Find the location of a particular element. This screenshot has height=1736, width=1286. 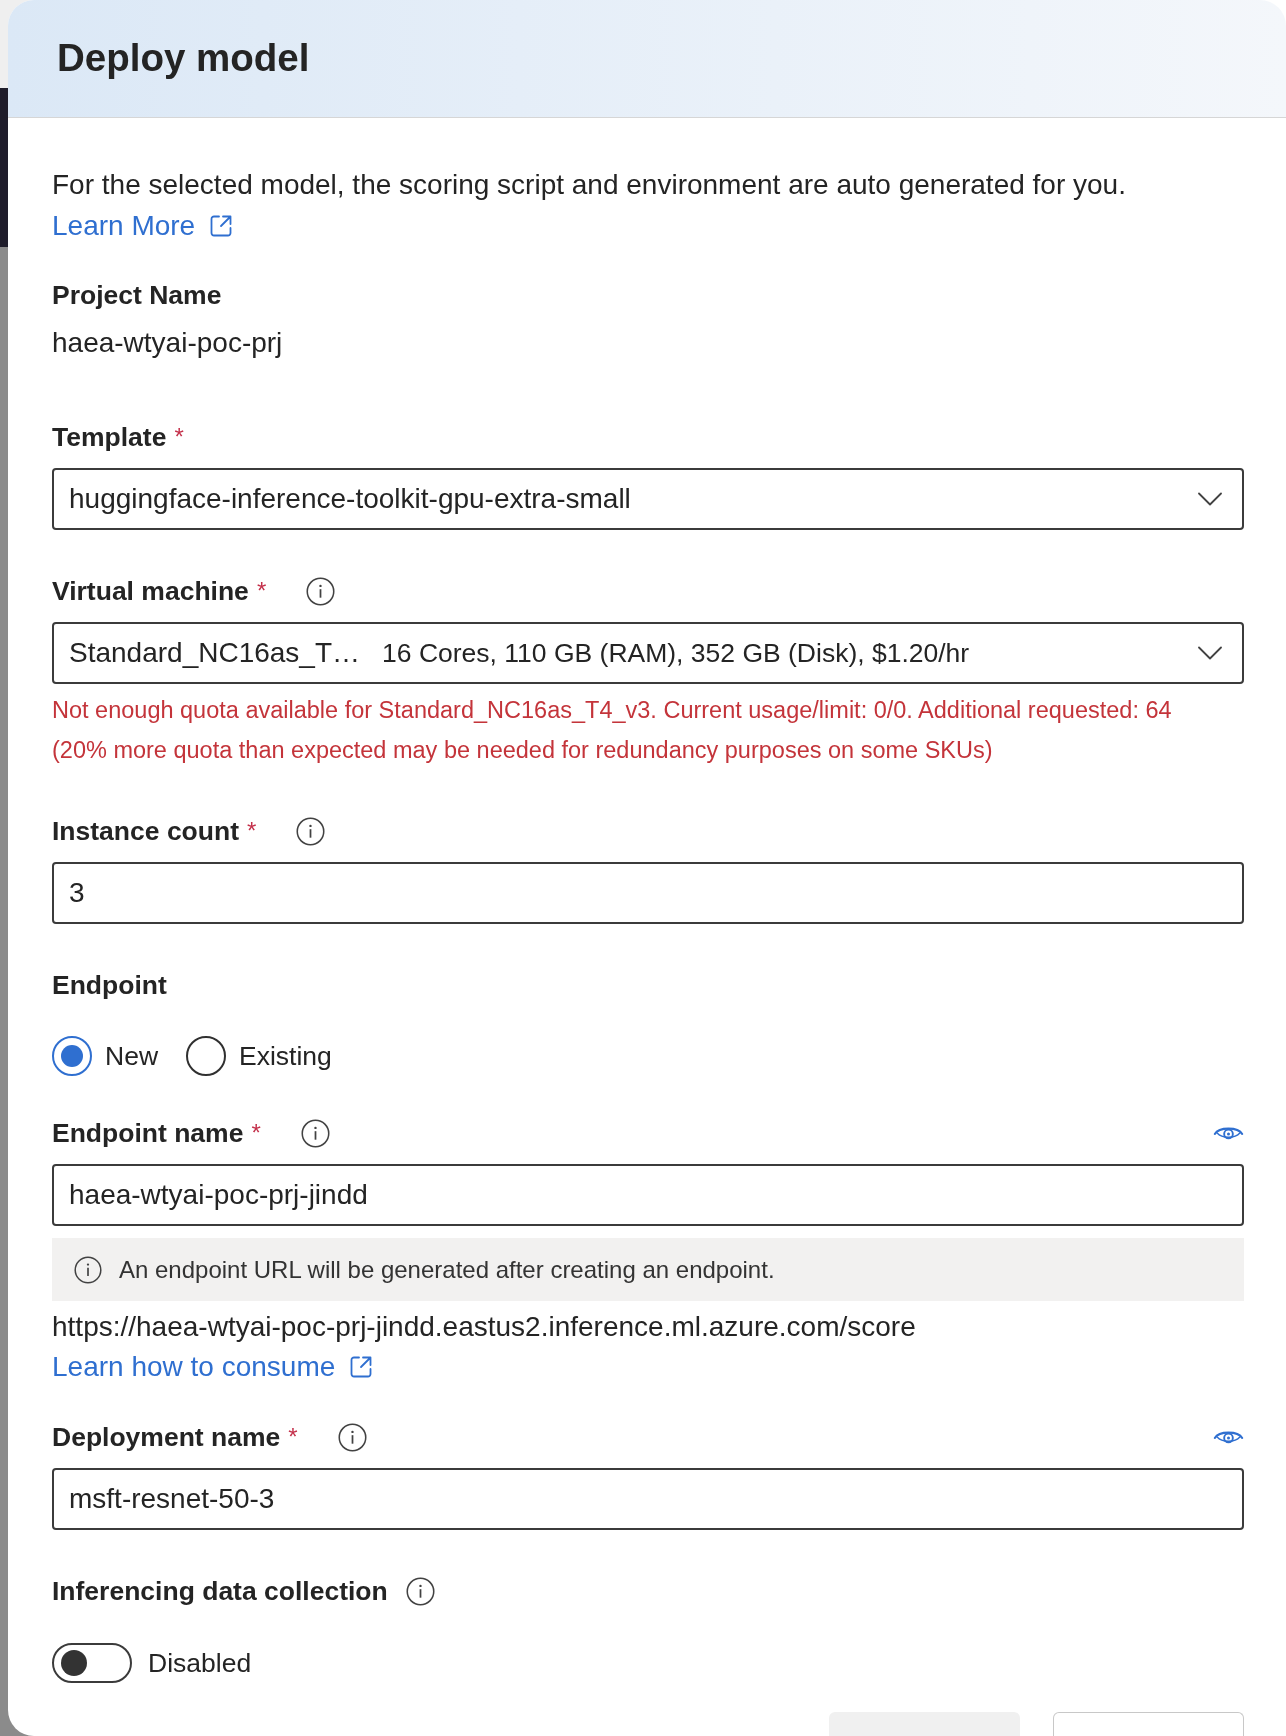

field-label: Template is located at coordinates (109, 437).